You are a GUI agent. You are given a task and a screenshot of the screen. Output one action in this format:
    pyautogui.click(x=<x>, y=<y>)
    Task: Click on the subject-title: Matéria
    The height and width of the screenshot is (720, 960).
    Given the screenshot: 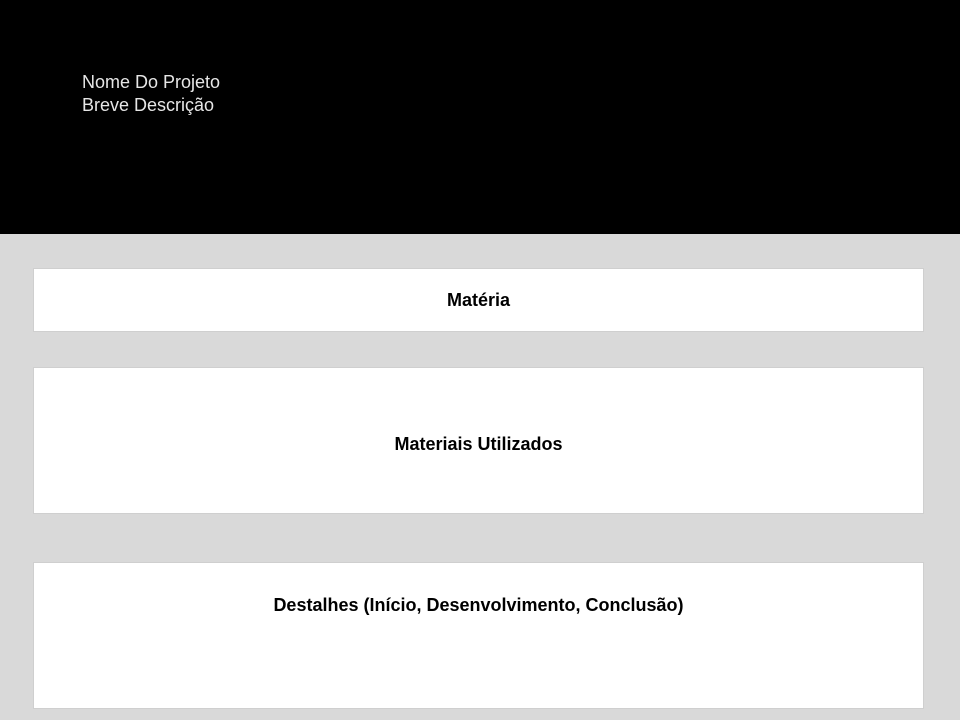 What is the action you would take?
    pyautogui.click(x=478, y=300)
    